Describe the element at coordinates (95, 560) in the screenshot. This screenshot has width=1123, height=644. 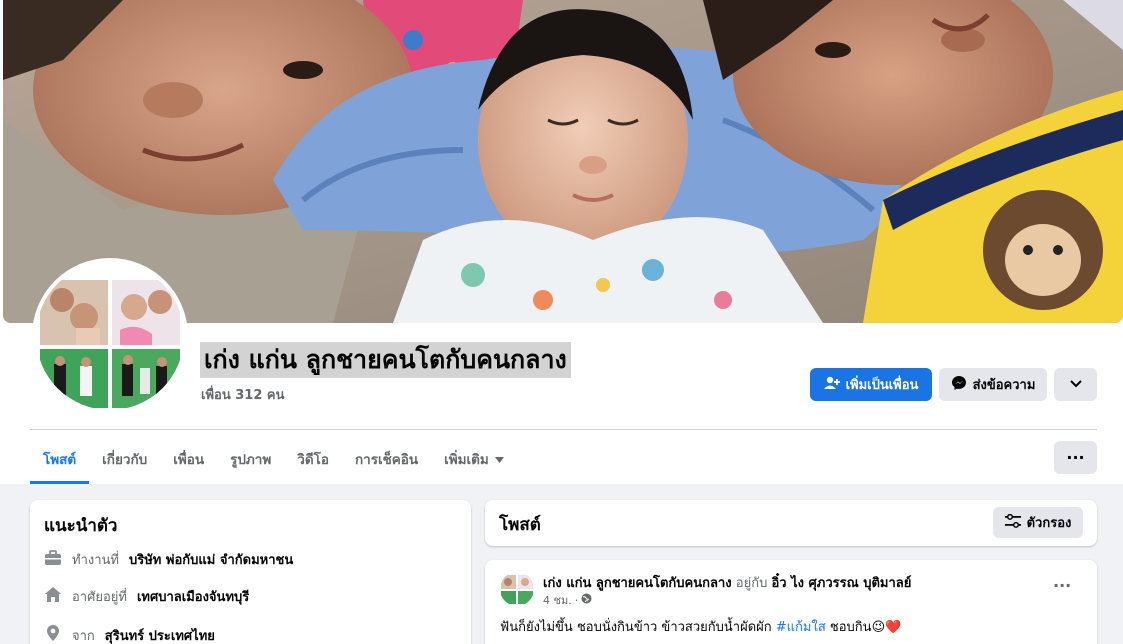
I see `intro-work-prefix: ทำงานที่` at that location.